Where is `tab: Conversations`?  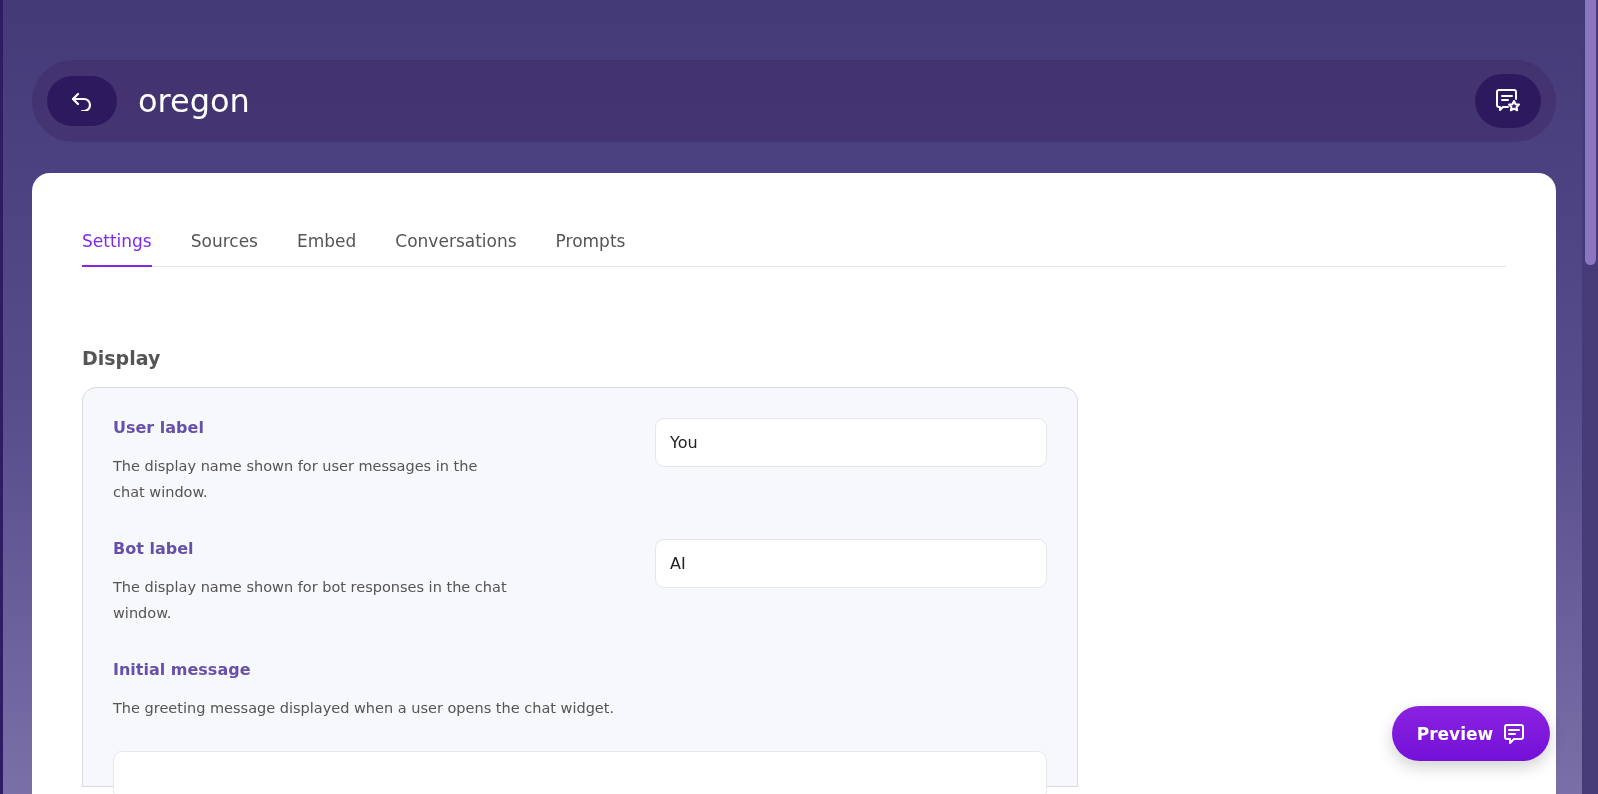
tab: Conversations is located at coordinates (456, 249).